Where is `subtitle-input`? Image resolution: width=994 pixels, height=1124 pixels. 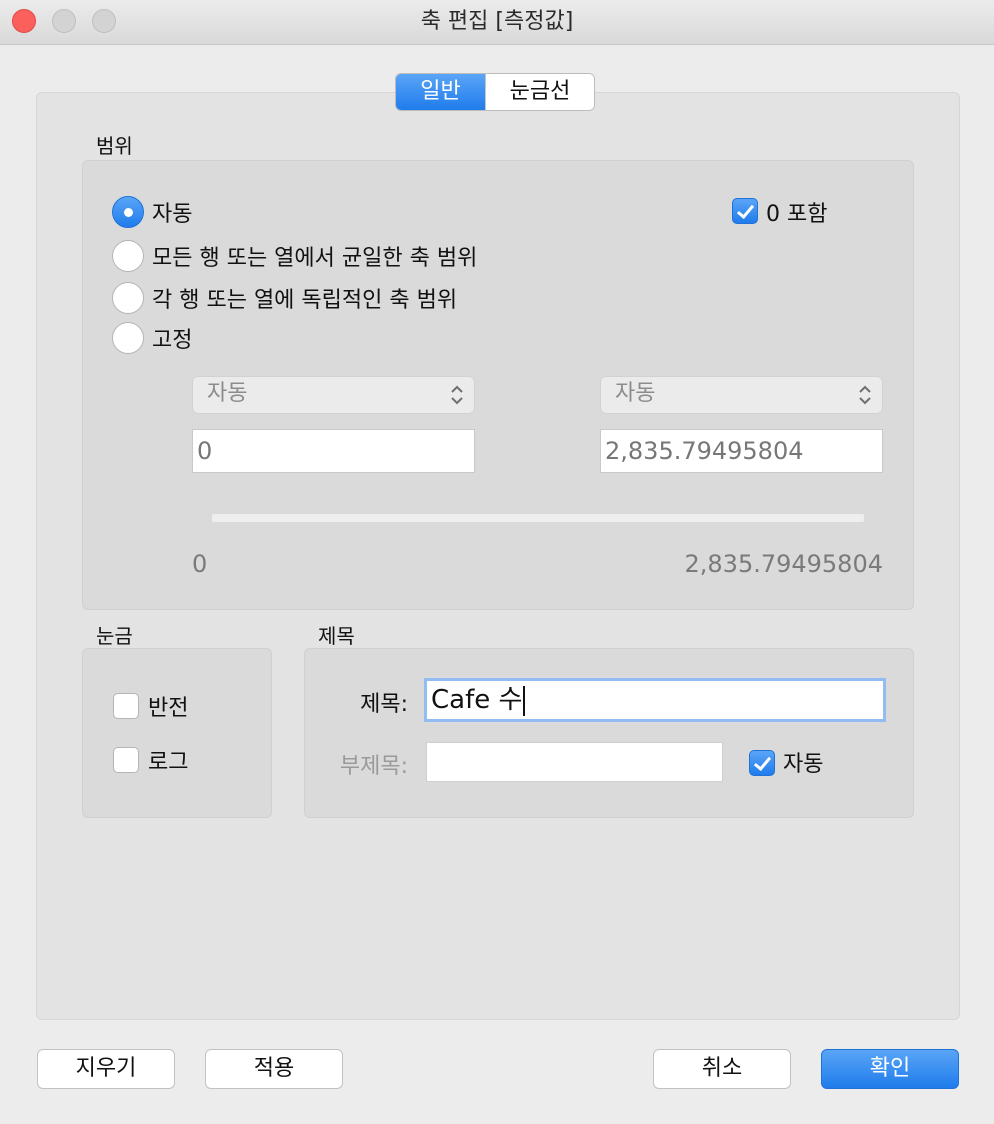
subtitle-input is located at coordinates (574, 762).